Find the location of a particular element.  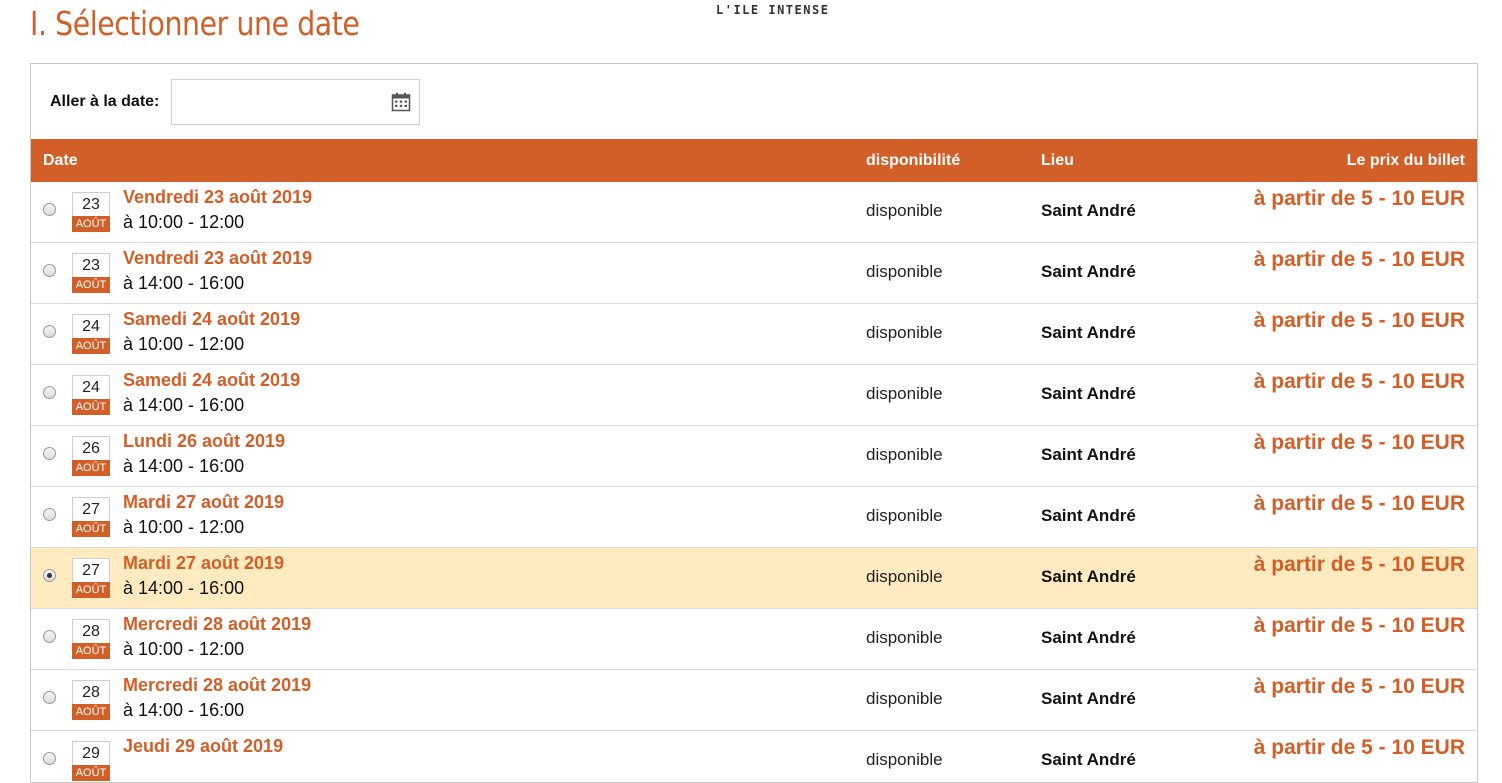

date-badge: 24 AOÛT is located at coordinates (91, 334).